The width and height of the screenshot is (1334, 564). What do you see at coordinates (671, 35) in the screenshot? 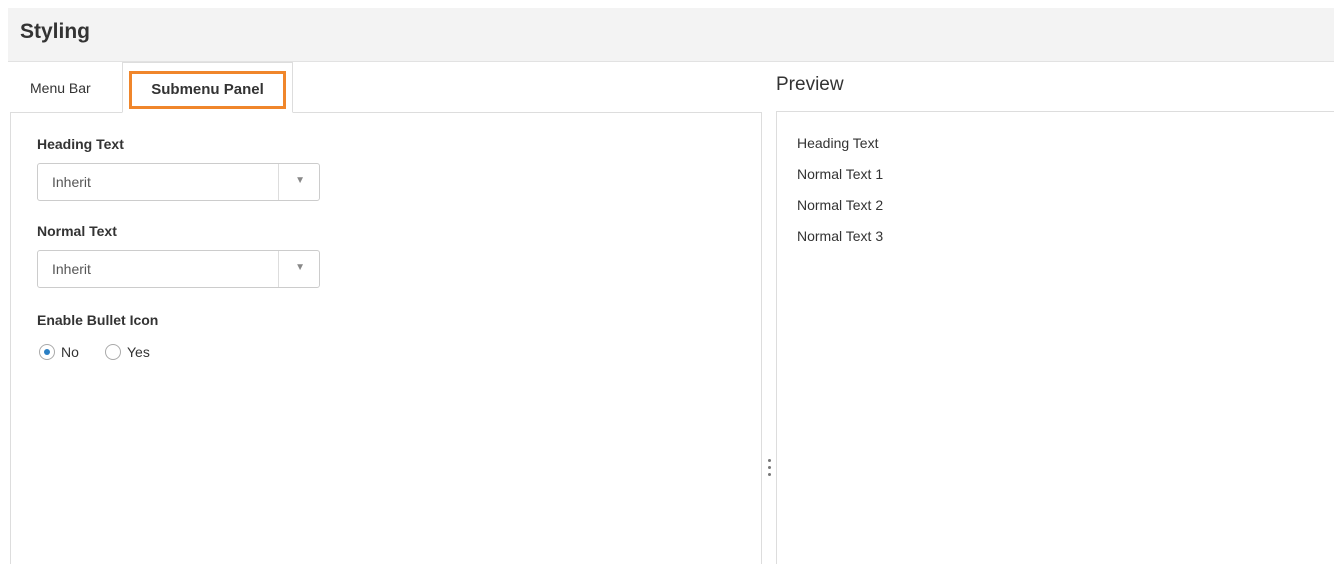
I see `header-bar: Styling` at bounding box center [671, 35].